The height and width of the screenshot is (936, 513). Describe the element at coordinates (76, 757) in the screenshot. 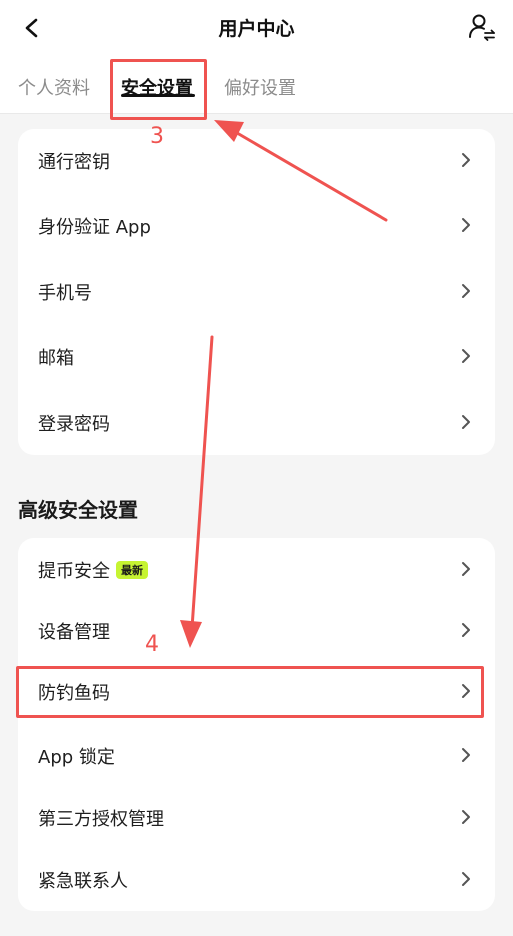

I see `row-label: App 锁定` at that location.